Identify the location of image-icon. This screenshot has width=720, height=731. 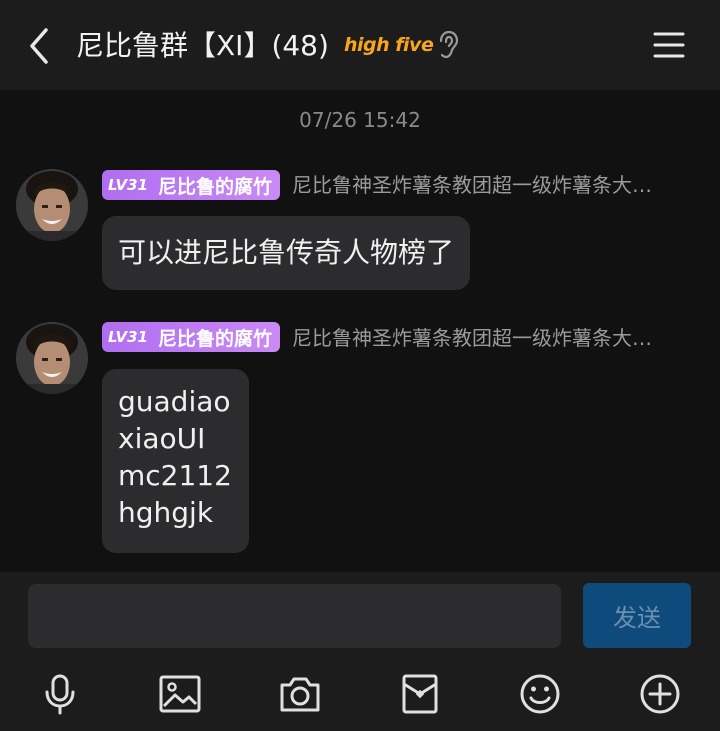
(180, 694).